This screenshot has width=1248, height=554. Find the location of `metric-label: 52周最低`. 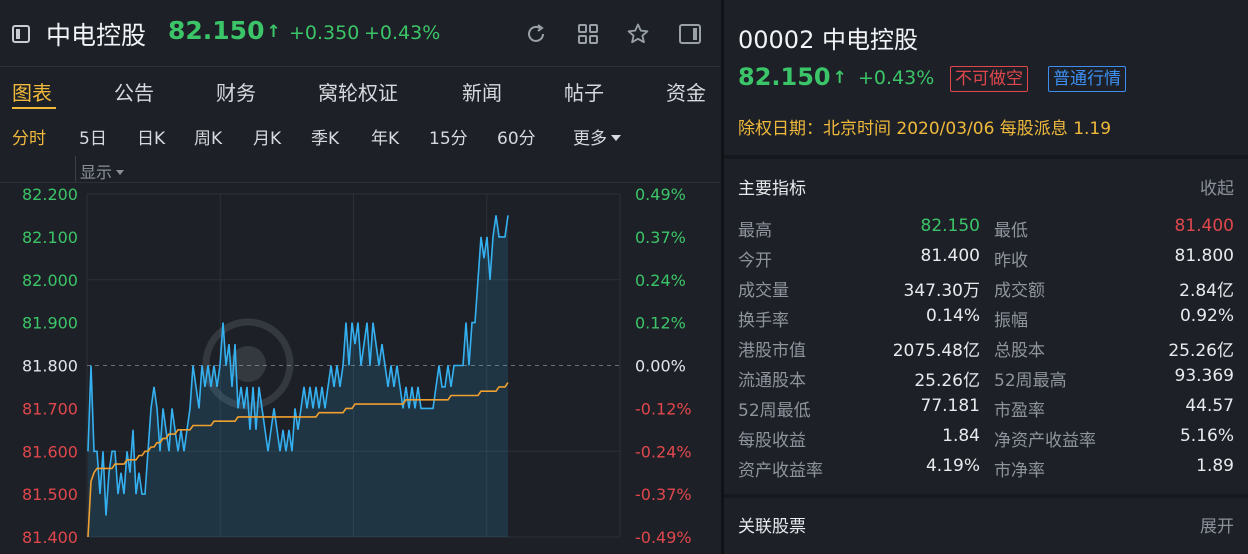

metric-label: 52周最低 is located at coordinates (774, 411).